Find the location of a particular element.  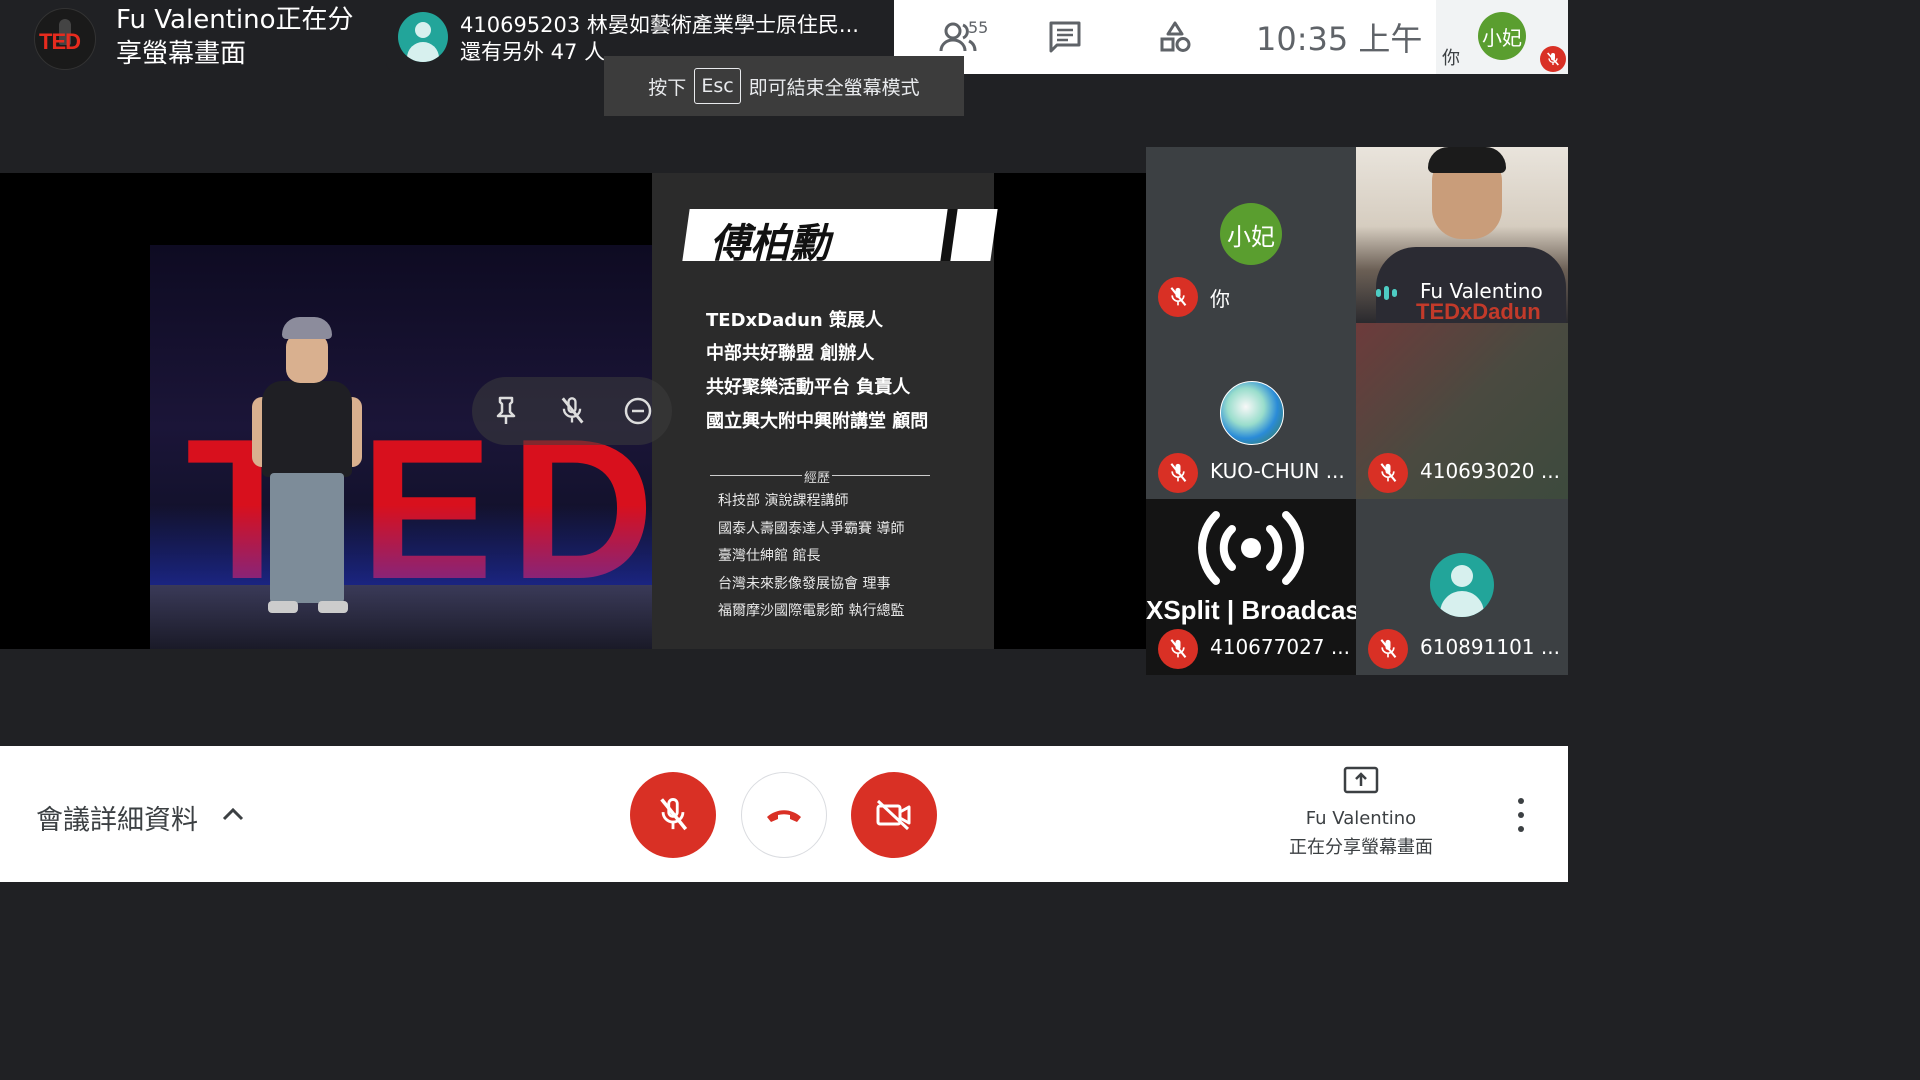

tile-hover-controls is located at coordinates (572, 411).